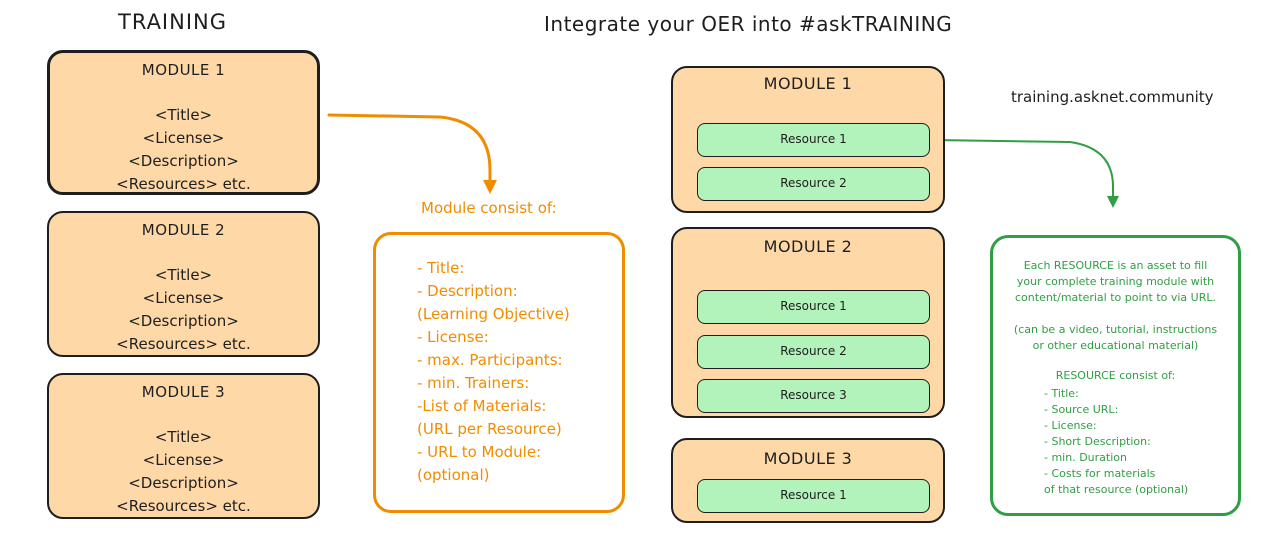  I want to click on note-line: or other educational material), so click(1115, 345).